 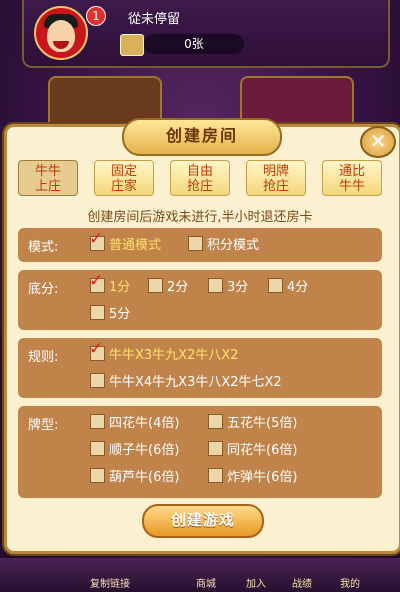 What do you see at coordinates (200, 300) in the screenshot?
I see `base-score-section: 底分: ✓ 1分 2分 3分 4分 5分` at bounding box center [200, 300].